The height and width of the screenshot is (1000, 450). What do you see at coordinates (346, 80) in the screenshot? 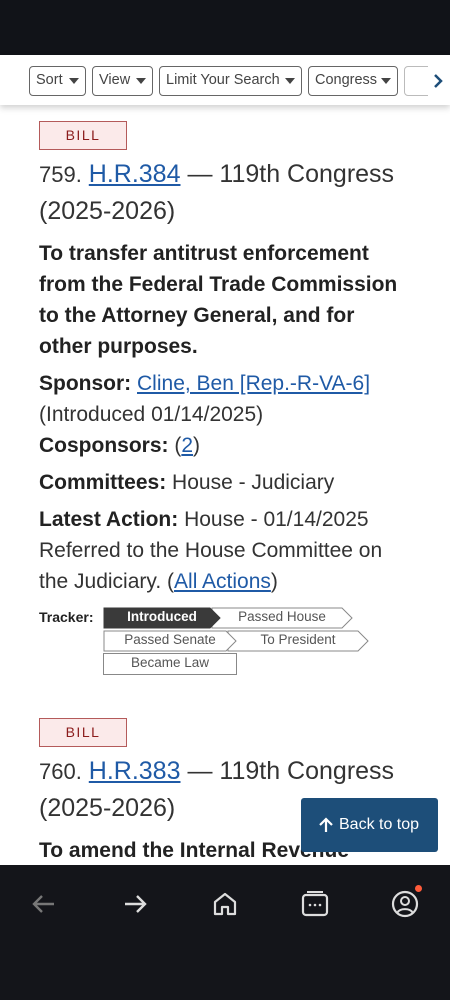
I see `congress-label: Congress` at bounding box center [346, 80].